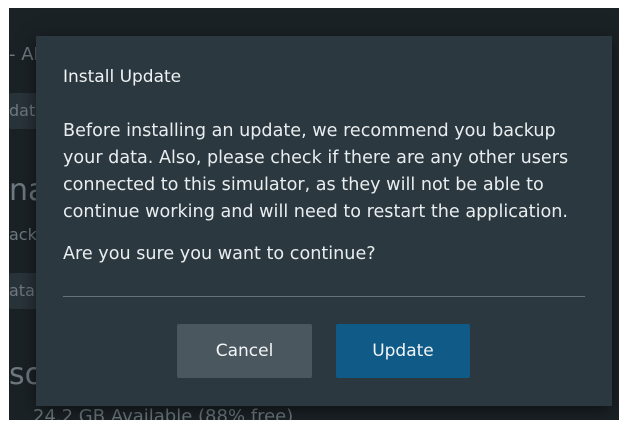 The height and width of the screenshot is (423, 628). What do you see at coordinates (22, 290) in the screenshot?
I see `background-field-text-2: ata` at bounding box center [22, 290].